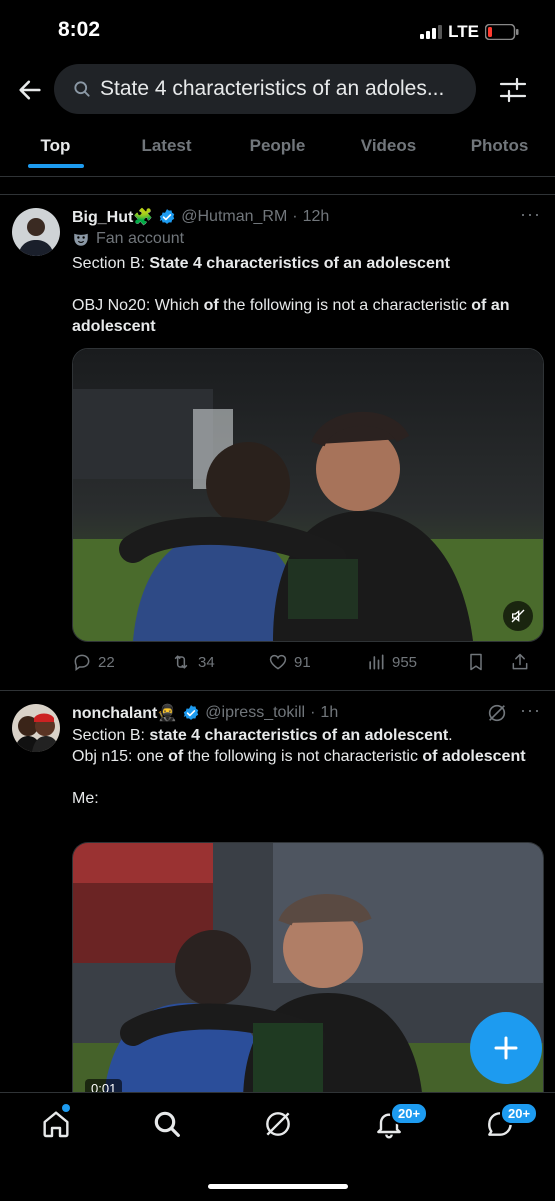  I want to click on bookmark-button, so click(488, 662).